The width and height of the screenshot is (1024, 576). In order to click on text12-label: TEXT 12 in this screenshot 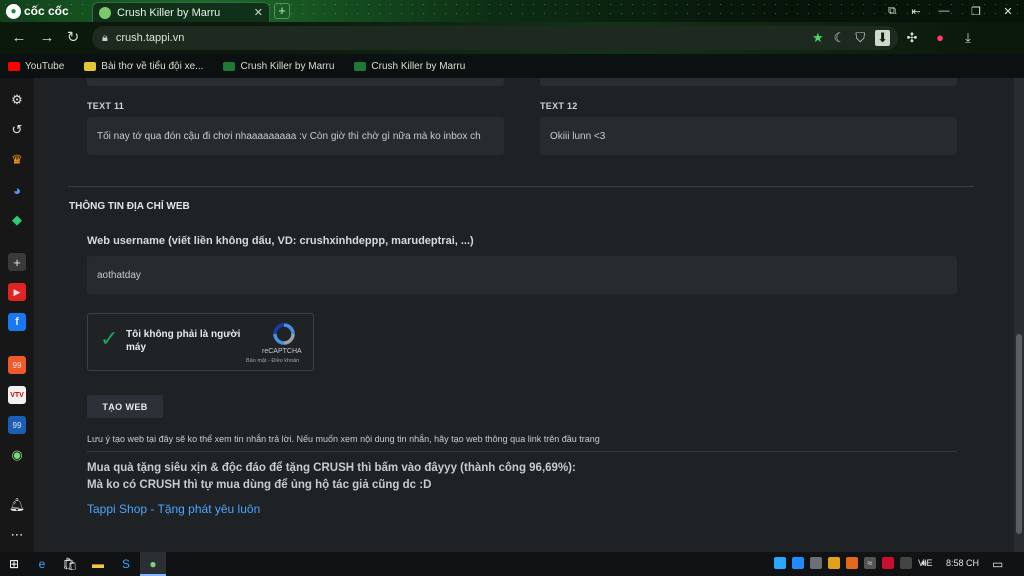, I will do `click(559, 106)`.